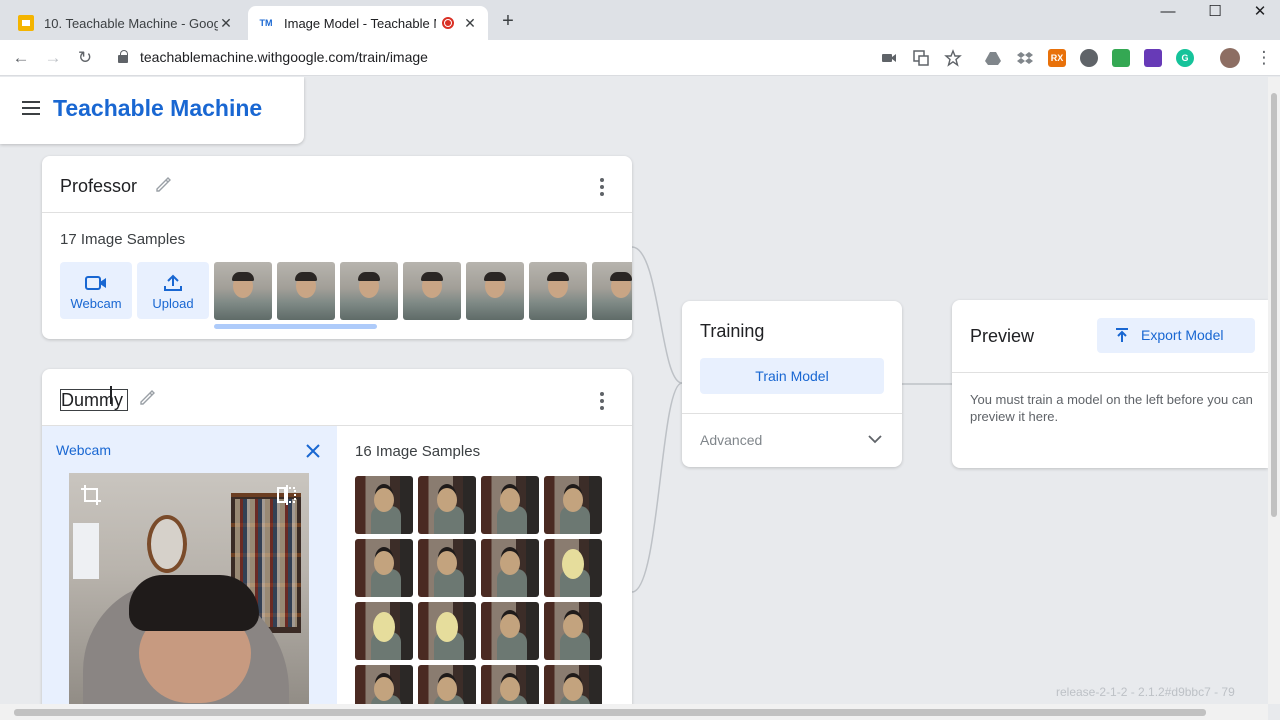 This screenshot has width=1280, height=720. I want to click on video-camera-icon, so click(889, 58).